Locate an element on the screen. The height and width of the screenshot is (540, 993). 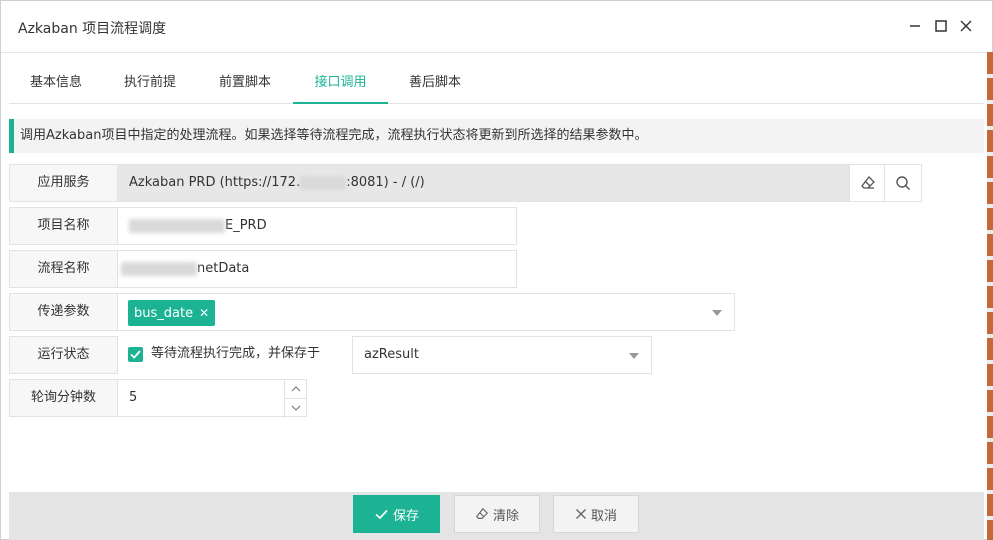
flow-value-suffix: netData is located at coordinates (223, 268).